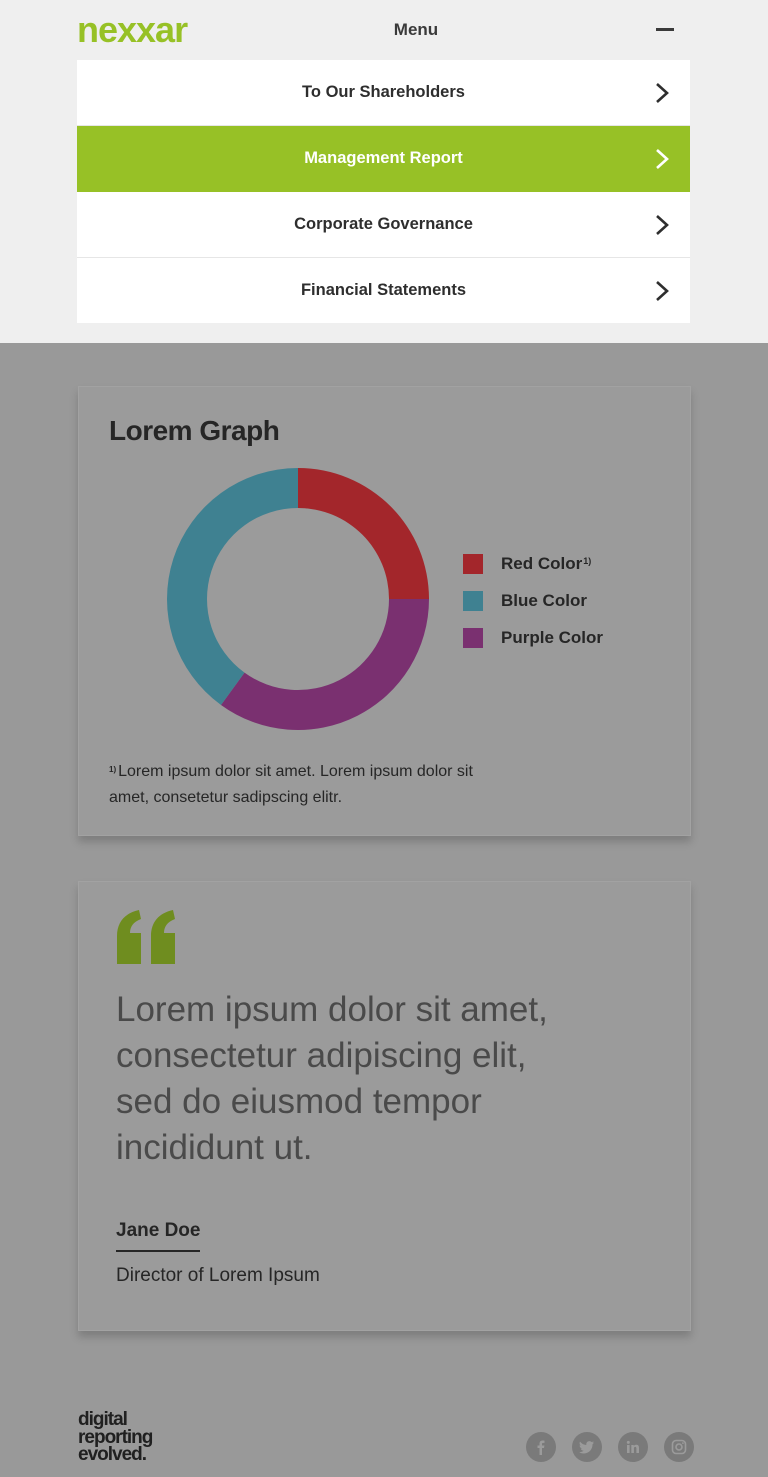 The image size is (768, 1477). I want to click on chart-legend: Red Color 1) Blue Color Purple Color, so click(533, 600).